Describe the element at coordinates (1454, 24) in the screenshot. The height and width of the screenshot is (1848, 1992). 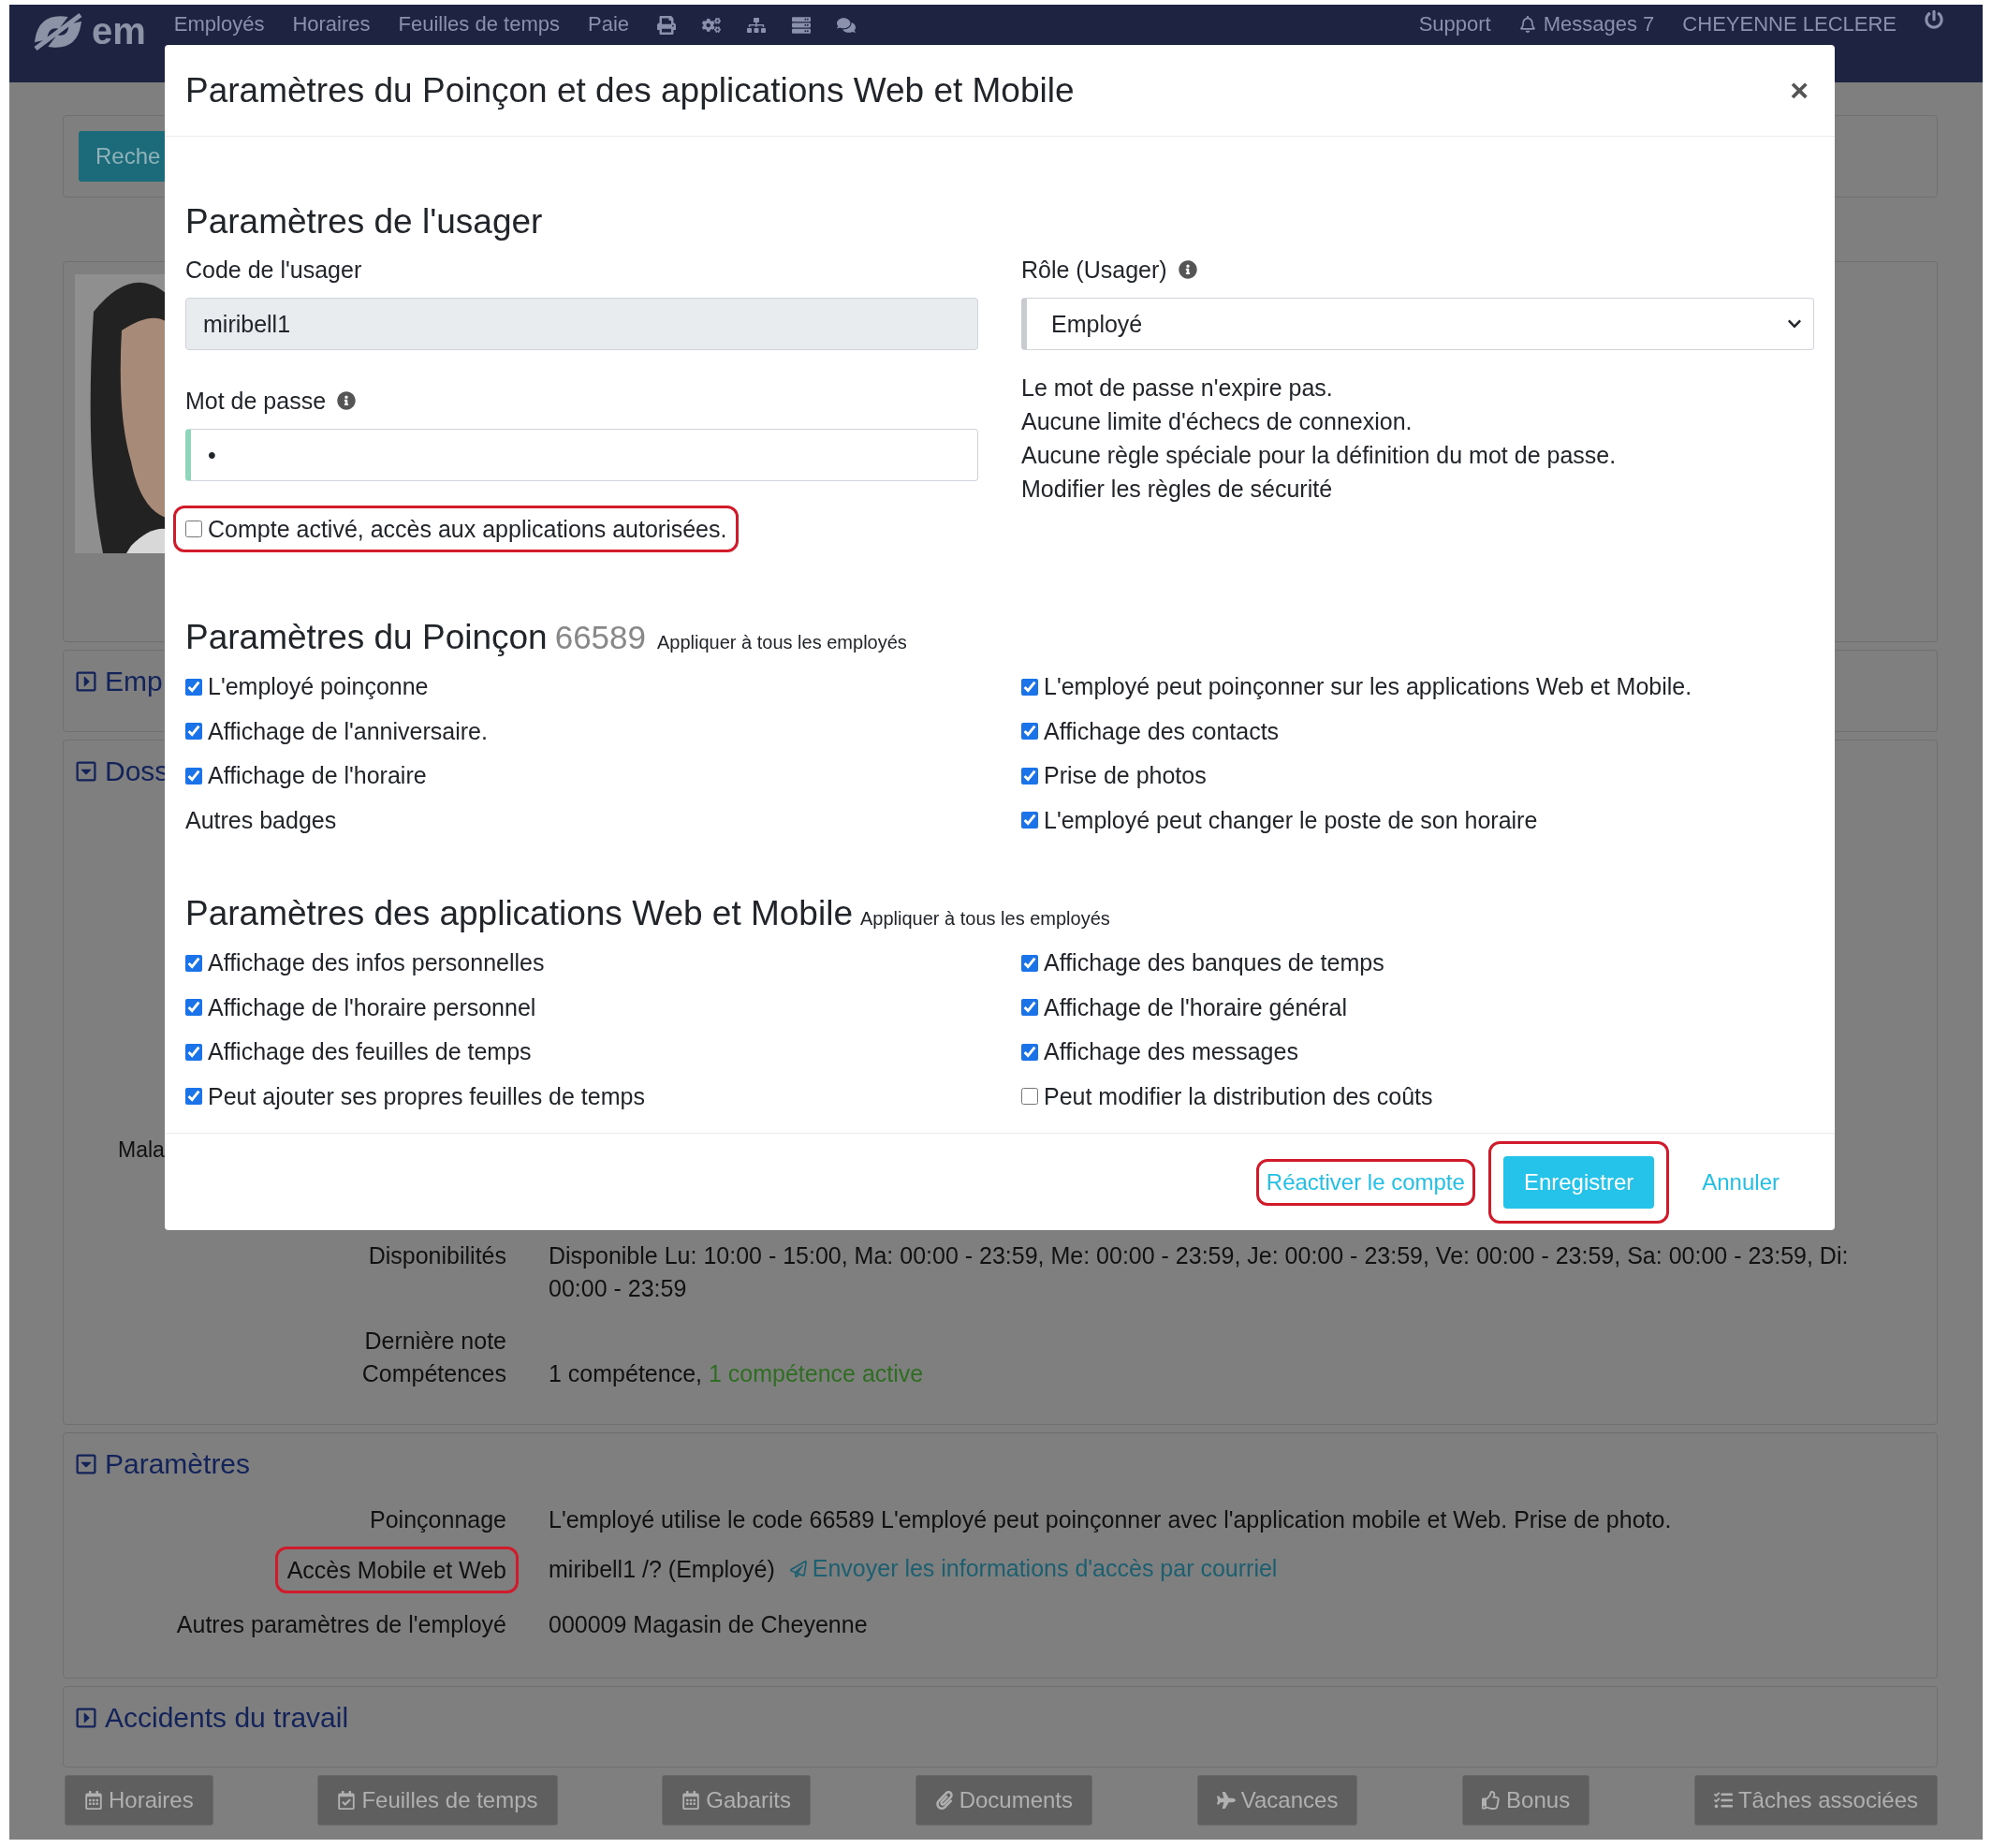
I see `nav-link: Support` at that location.